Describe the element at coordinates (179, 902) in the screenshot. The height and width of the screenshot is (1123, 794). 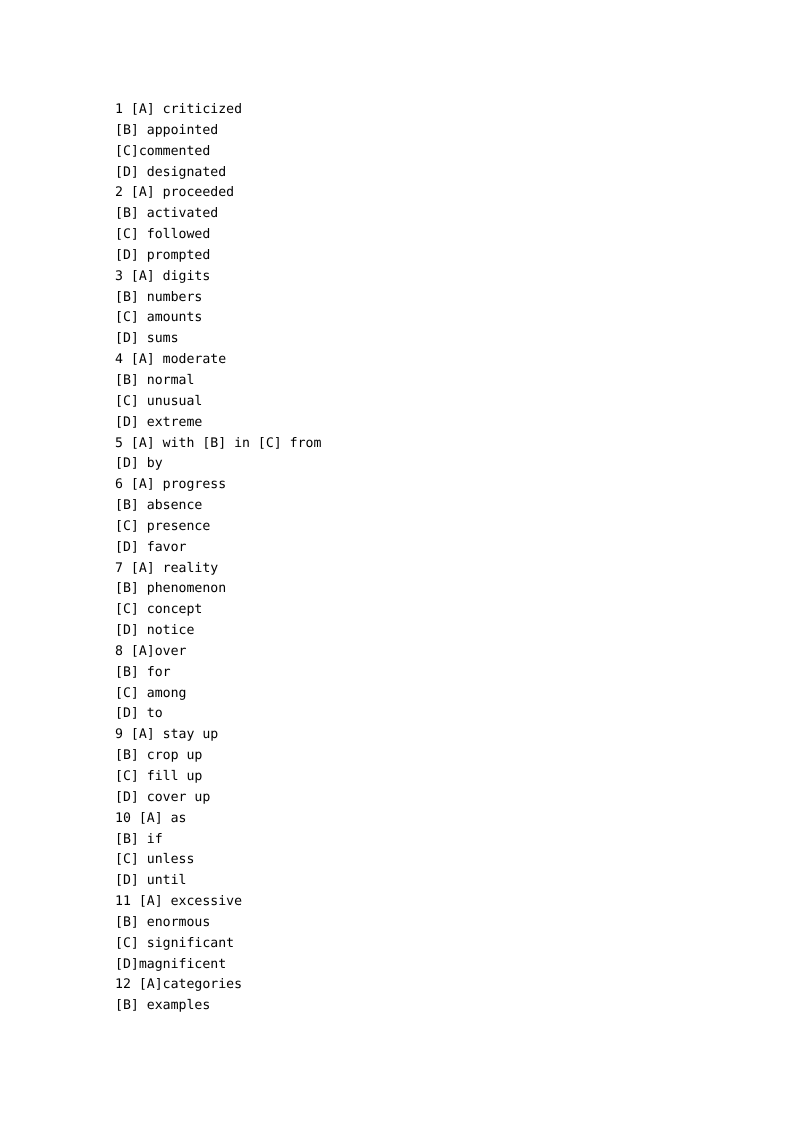
I see `answer-option-line: 11 [A] excessive` at that location.